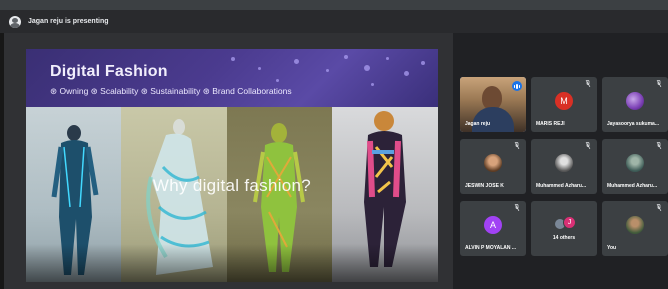 The width and height of the screenshot is (668, 289). Describe the element at coordinates (15, 21) in the screenshot. I see `presenter-avatar-icon` at that location.